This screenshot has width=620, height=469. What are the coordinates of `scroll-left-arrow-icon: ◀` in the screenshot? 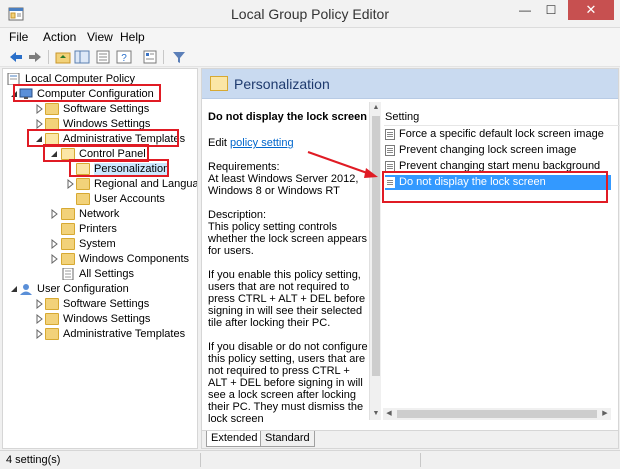 It's located at (389, 414).